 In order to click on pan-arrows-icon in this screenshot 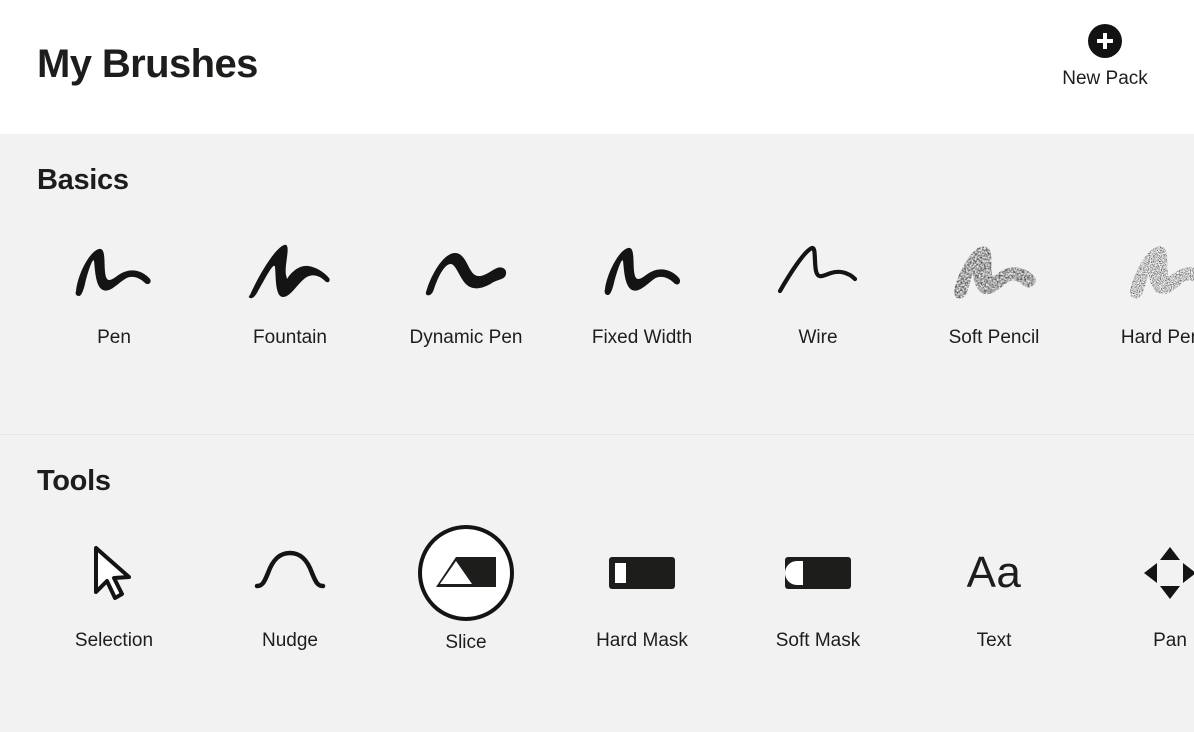, I will do `click(1154, 573)`.